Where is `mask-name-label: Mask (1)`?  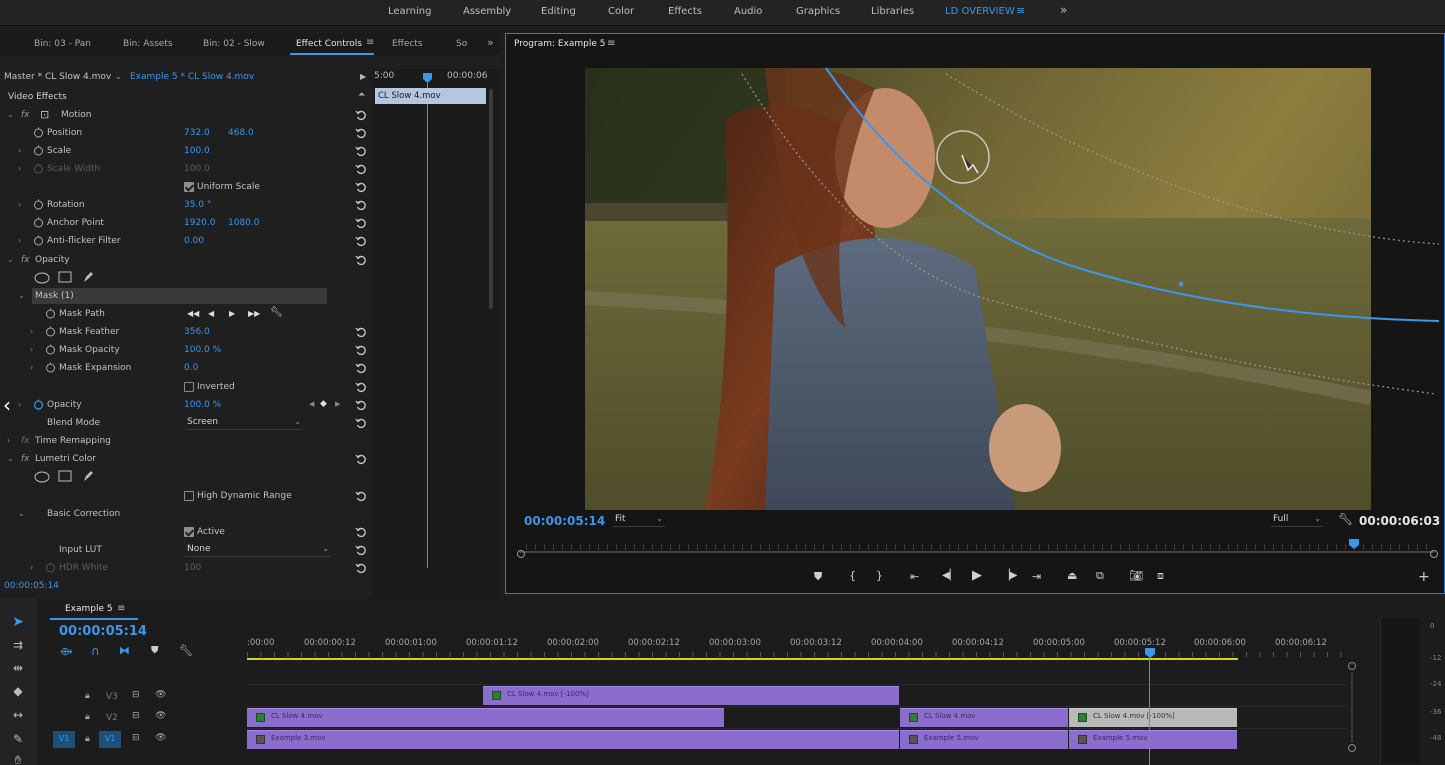
mask-name-label: Mask (1) is located at coordinates (54, 296).